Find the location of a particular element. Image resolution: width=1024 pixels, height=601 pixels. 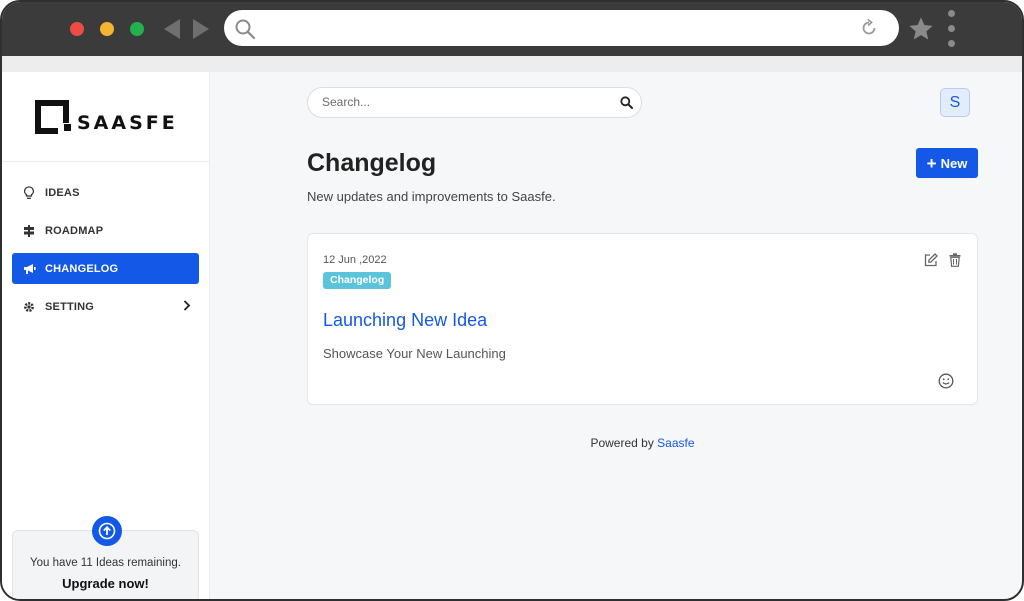

arrow-up-circle-icon is located at coordinates (107, 531).